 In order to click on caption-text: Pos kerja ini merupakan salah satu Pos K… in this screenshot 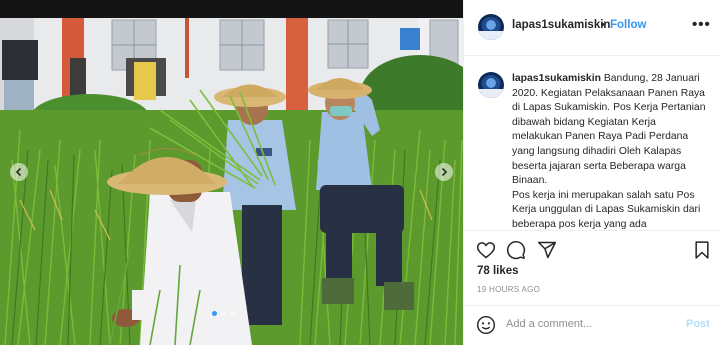, I will do `click(606, 209)`.